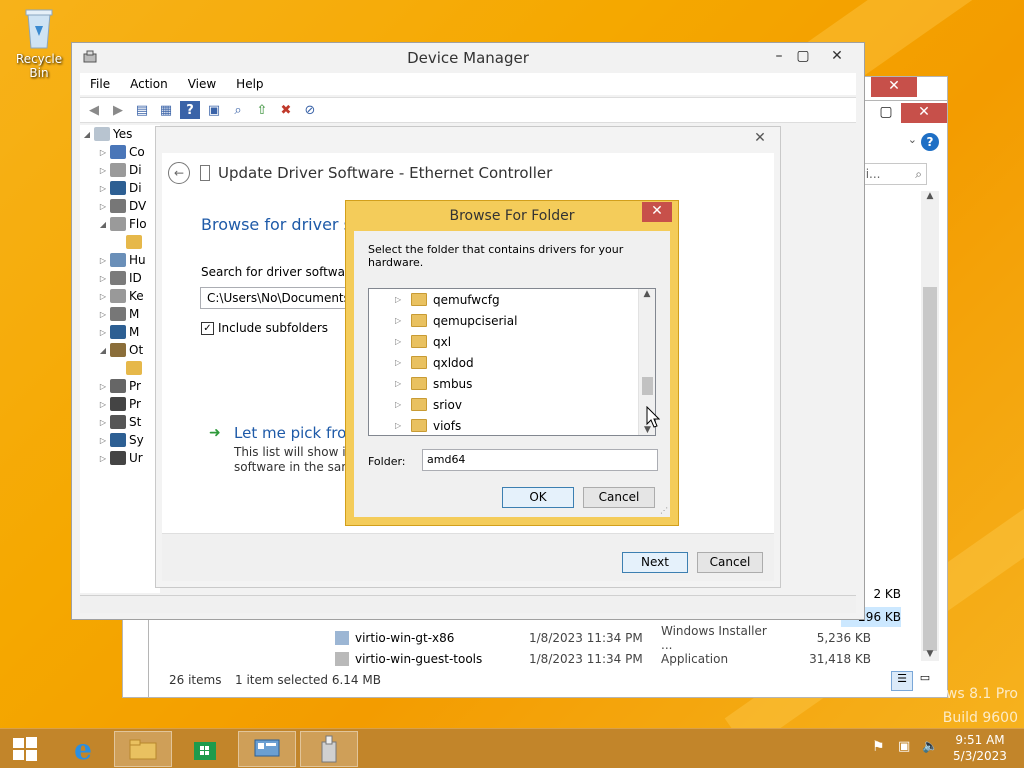  I want to click on folder-item: ▷ viofs, so click(512, 425).